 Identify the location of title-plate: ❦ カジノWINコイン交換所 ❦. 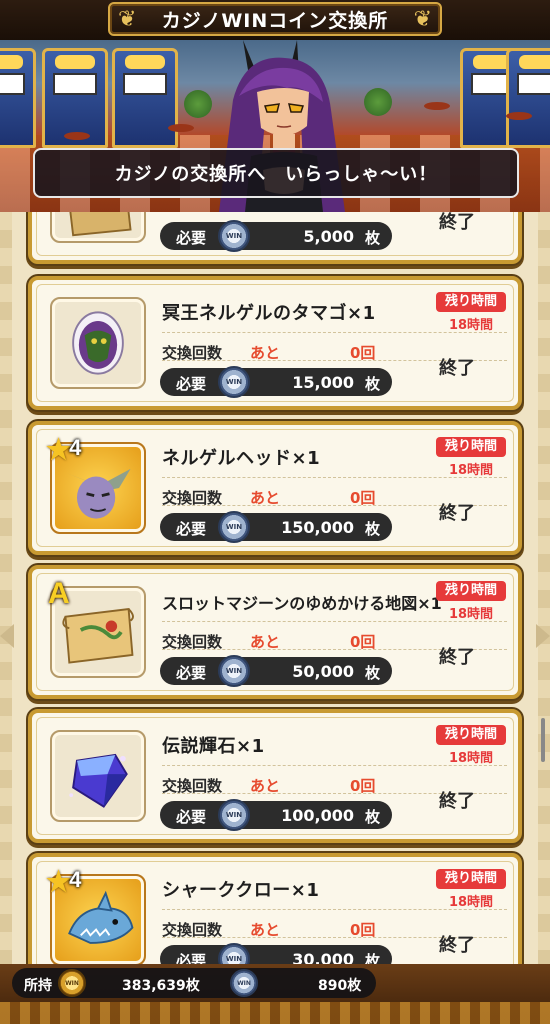
(275, 19).